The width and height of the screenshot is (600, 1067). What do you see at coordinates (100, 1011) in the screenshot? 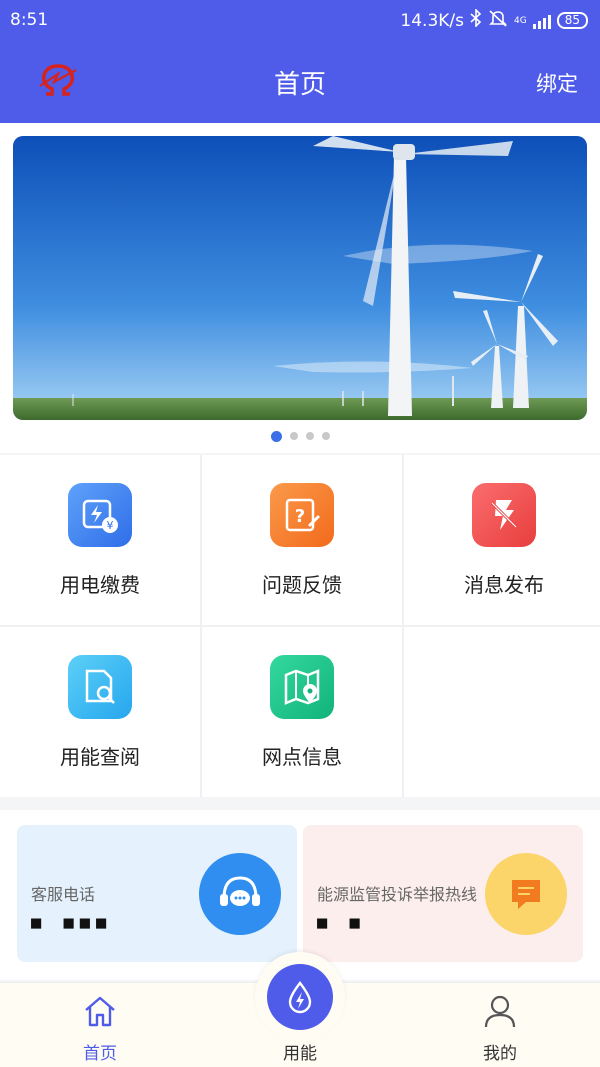
I see `home-icon` at bounding box center [100, 1011].